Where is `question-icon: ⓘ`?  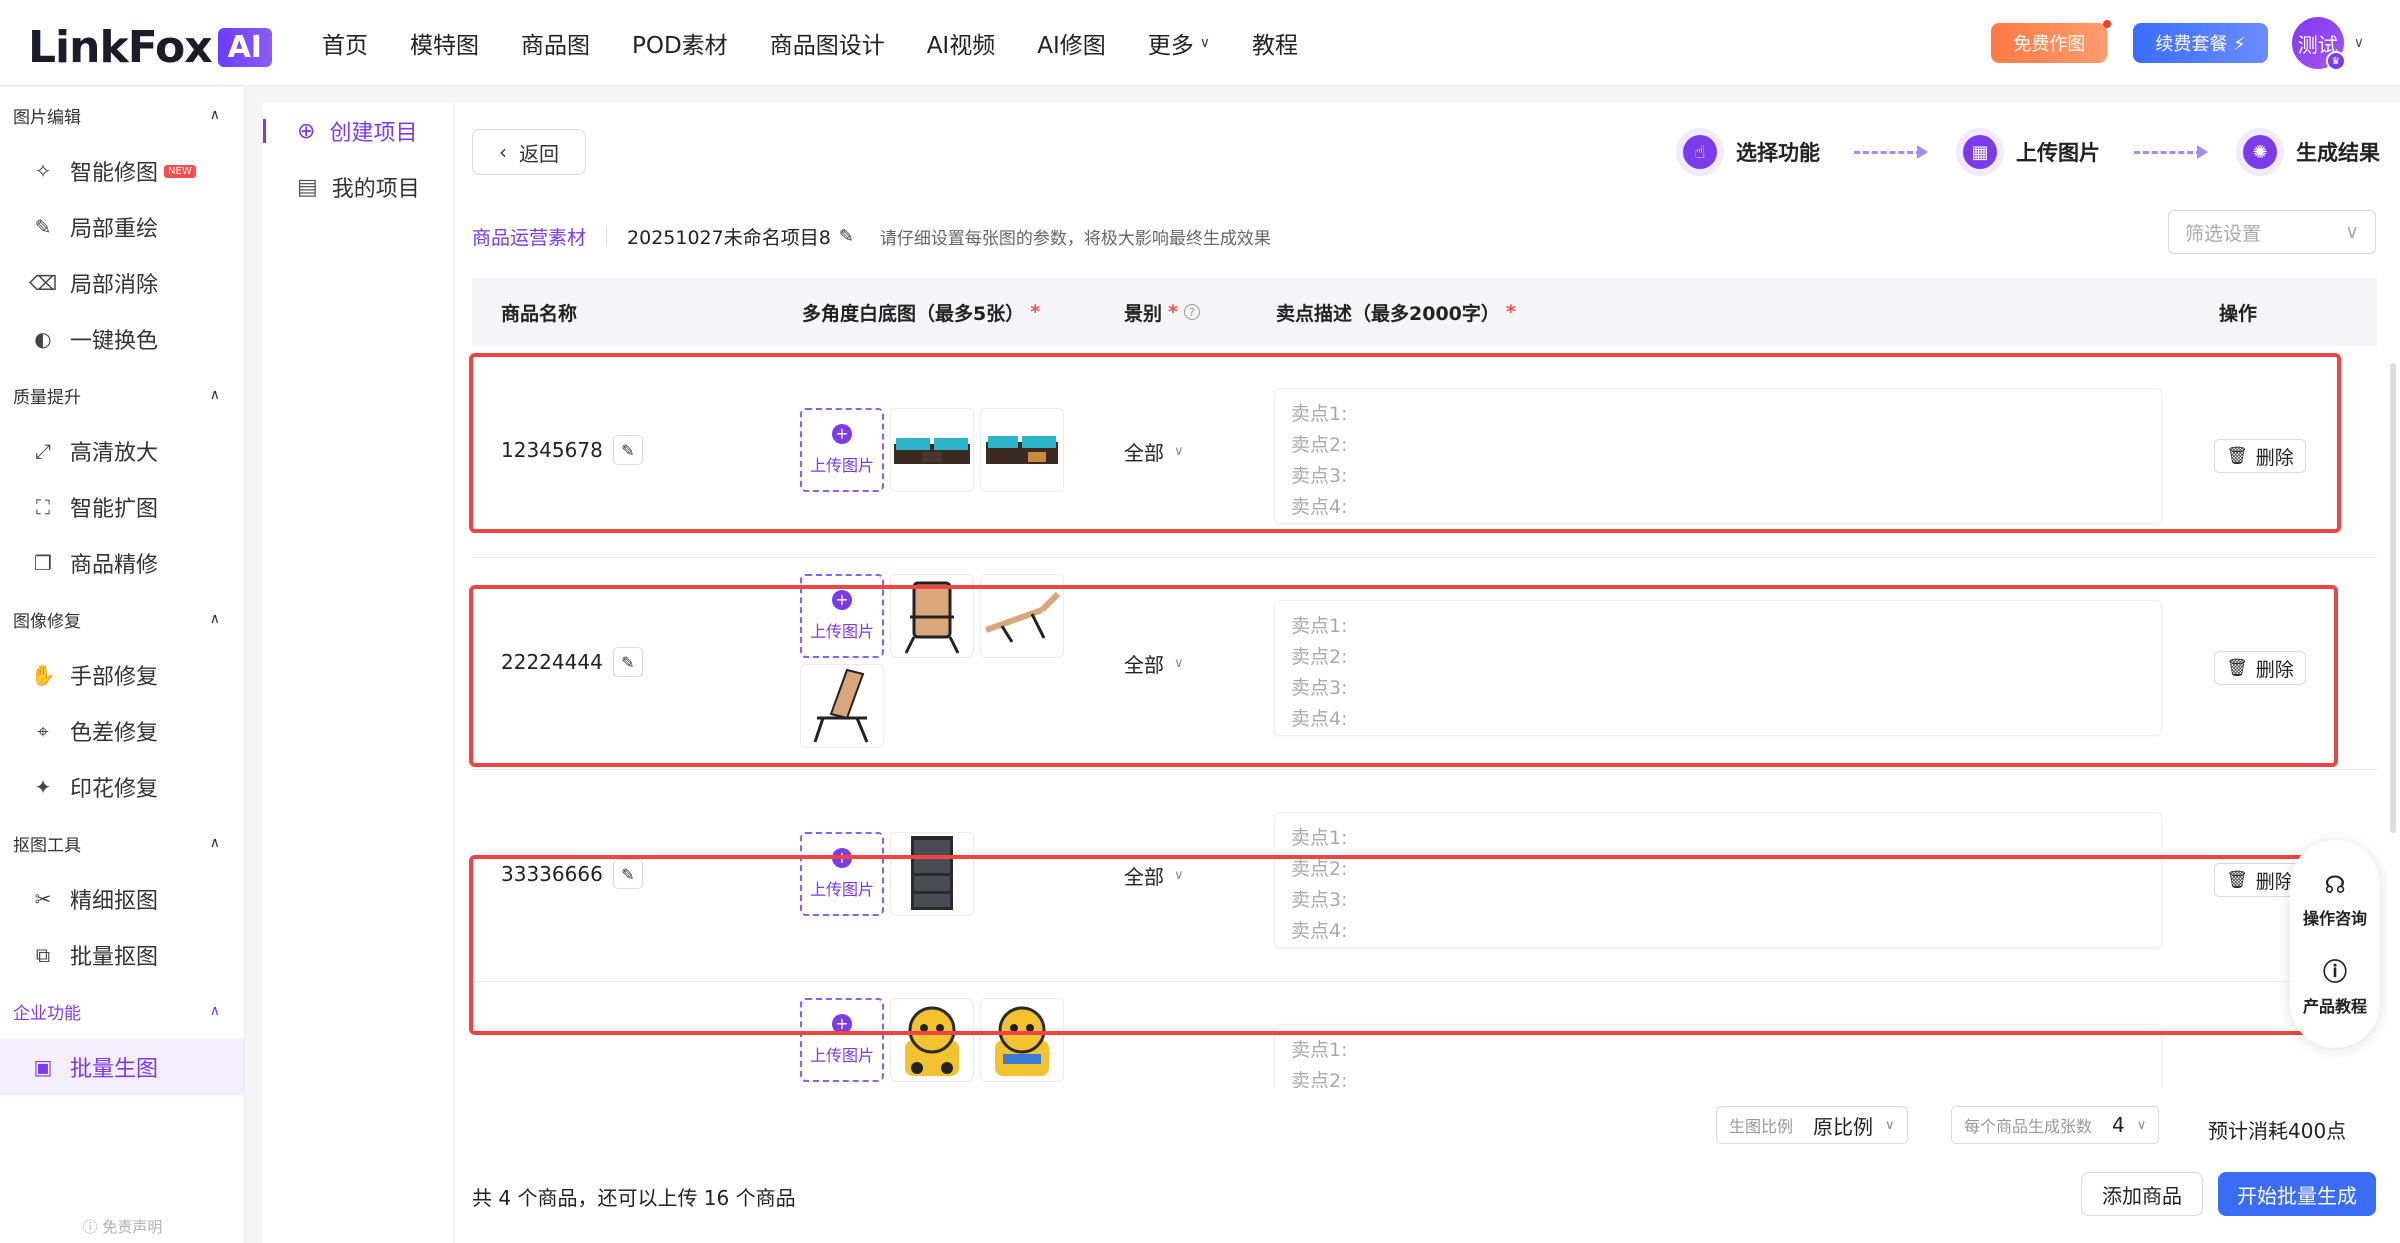 question-icon: ⓘ is located at coordinates (2334, 971).